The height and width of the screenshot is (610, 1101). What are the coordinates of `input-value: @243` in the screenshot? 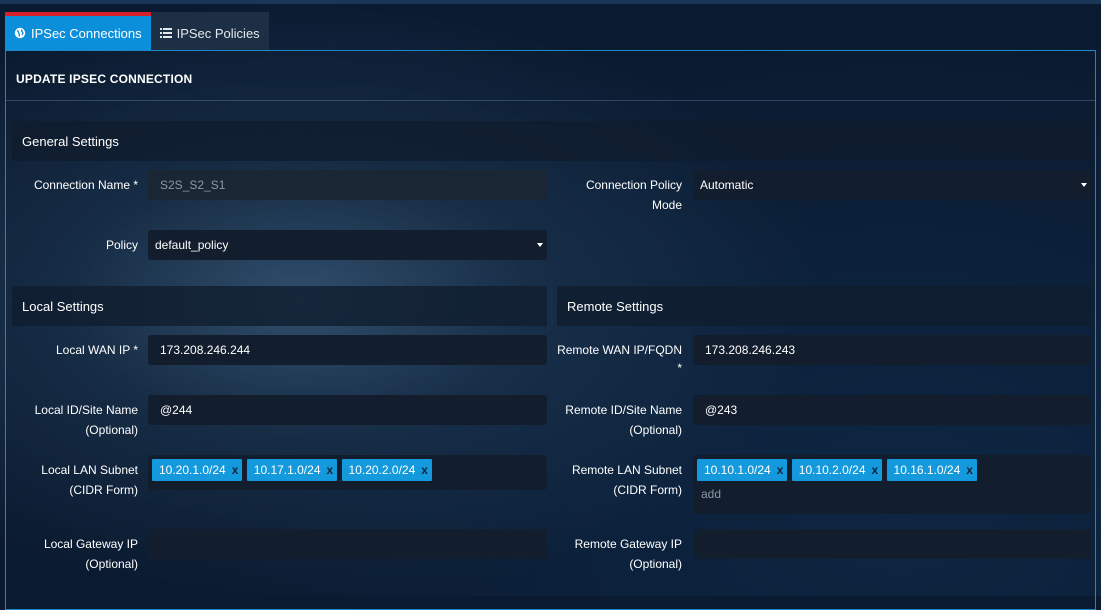 It's located at (721, 410).